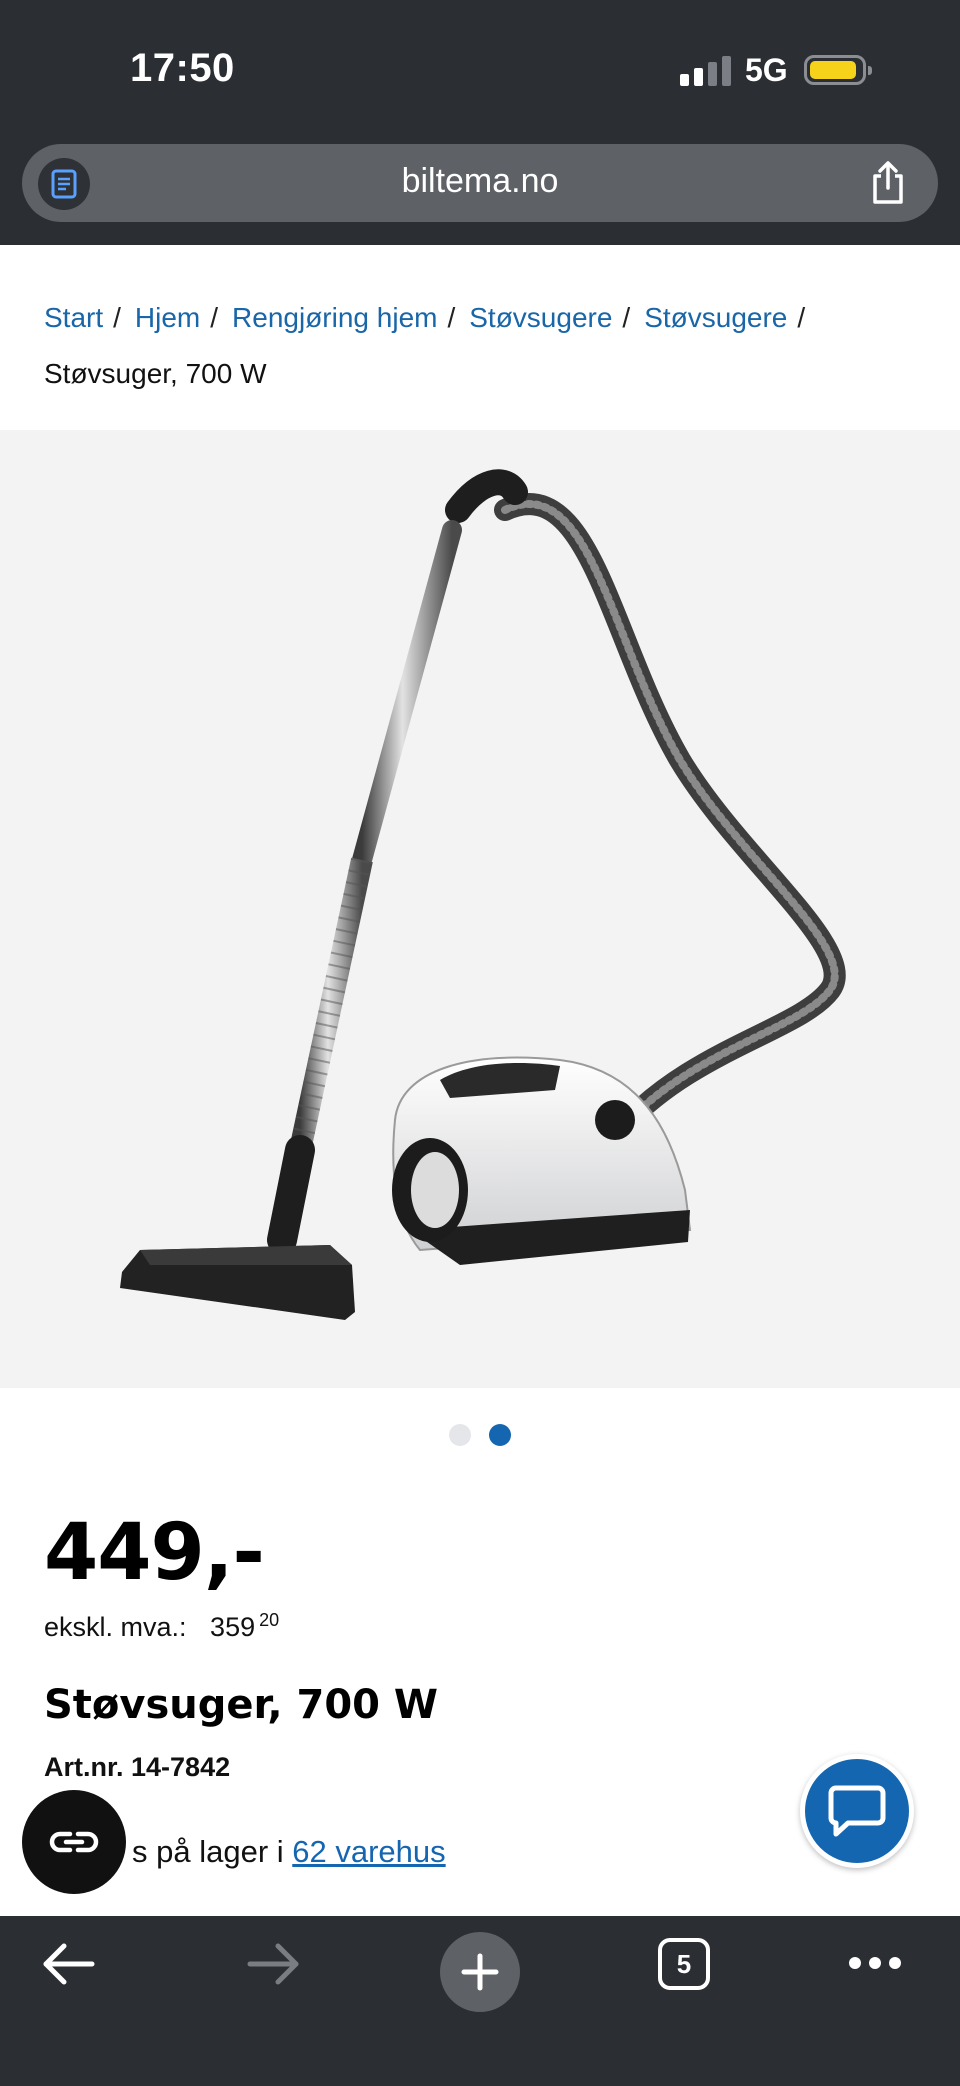 The width and height of the screenshot is (960, 2086). I want to click on new-tab-plus-icon, so click(480, 1972).